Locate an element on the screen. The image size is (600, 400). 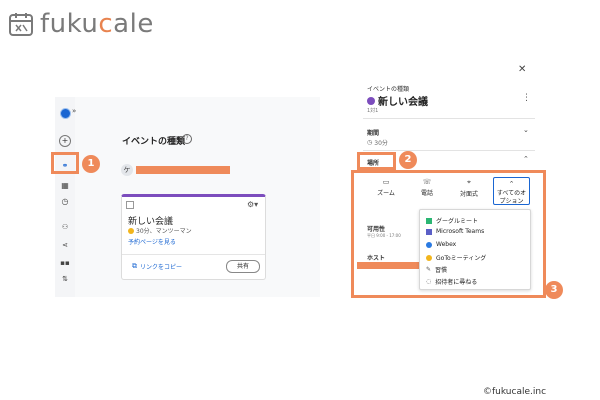
copyright-text: ©fukucale.inc is located at coordinates (515, 392).